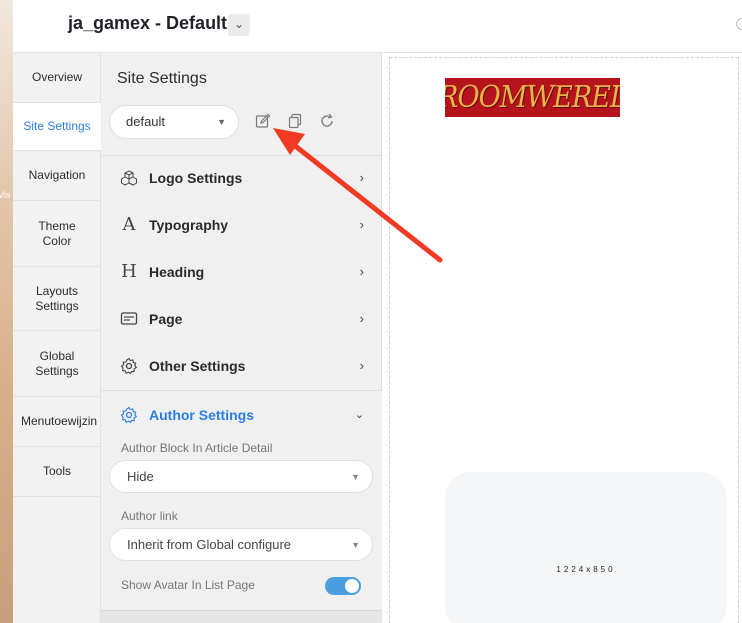 The width and height of the screenshot is (742, 623). What do you see at coordinates (209, 544) in the screenshot?
I see `author-link-value: Inherit from Global configure` at bounding box center [209, 544].